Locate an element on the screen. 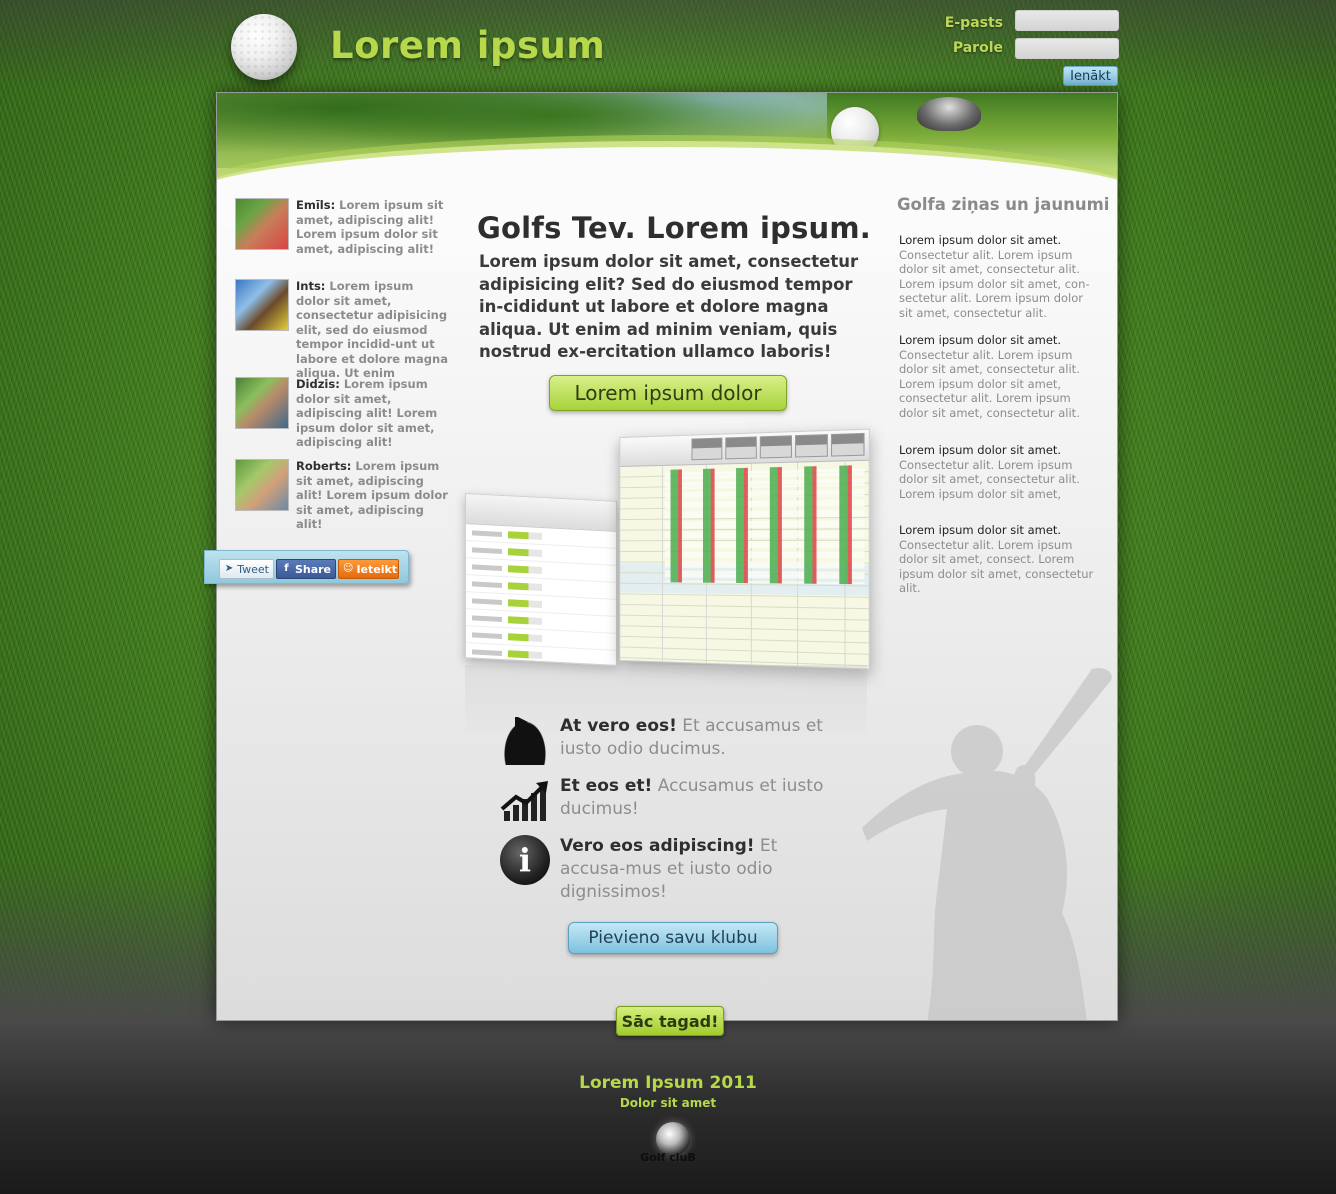  testimonial-name: Emīls: is located at coordinates (316, 205).